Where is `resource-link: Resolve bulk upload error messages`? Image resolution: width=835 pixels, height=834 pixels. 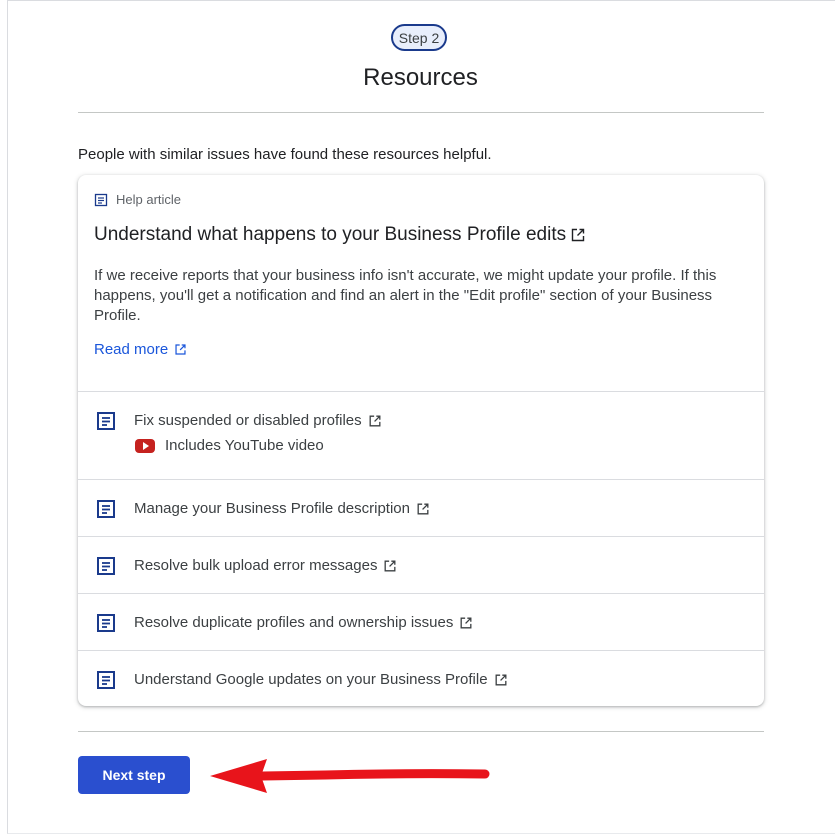
resource-link: Resolve bulk upload error messages is located at coordinates (265, 565).